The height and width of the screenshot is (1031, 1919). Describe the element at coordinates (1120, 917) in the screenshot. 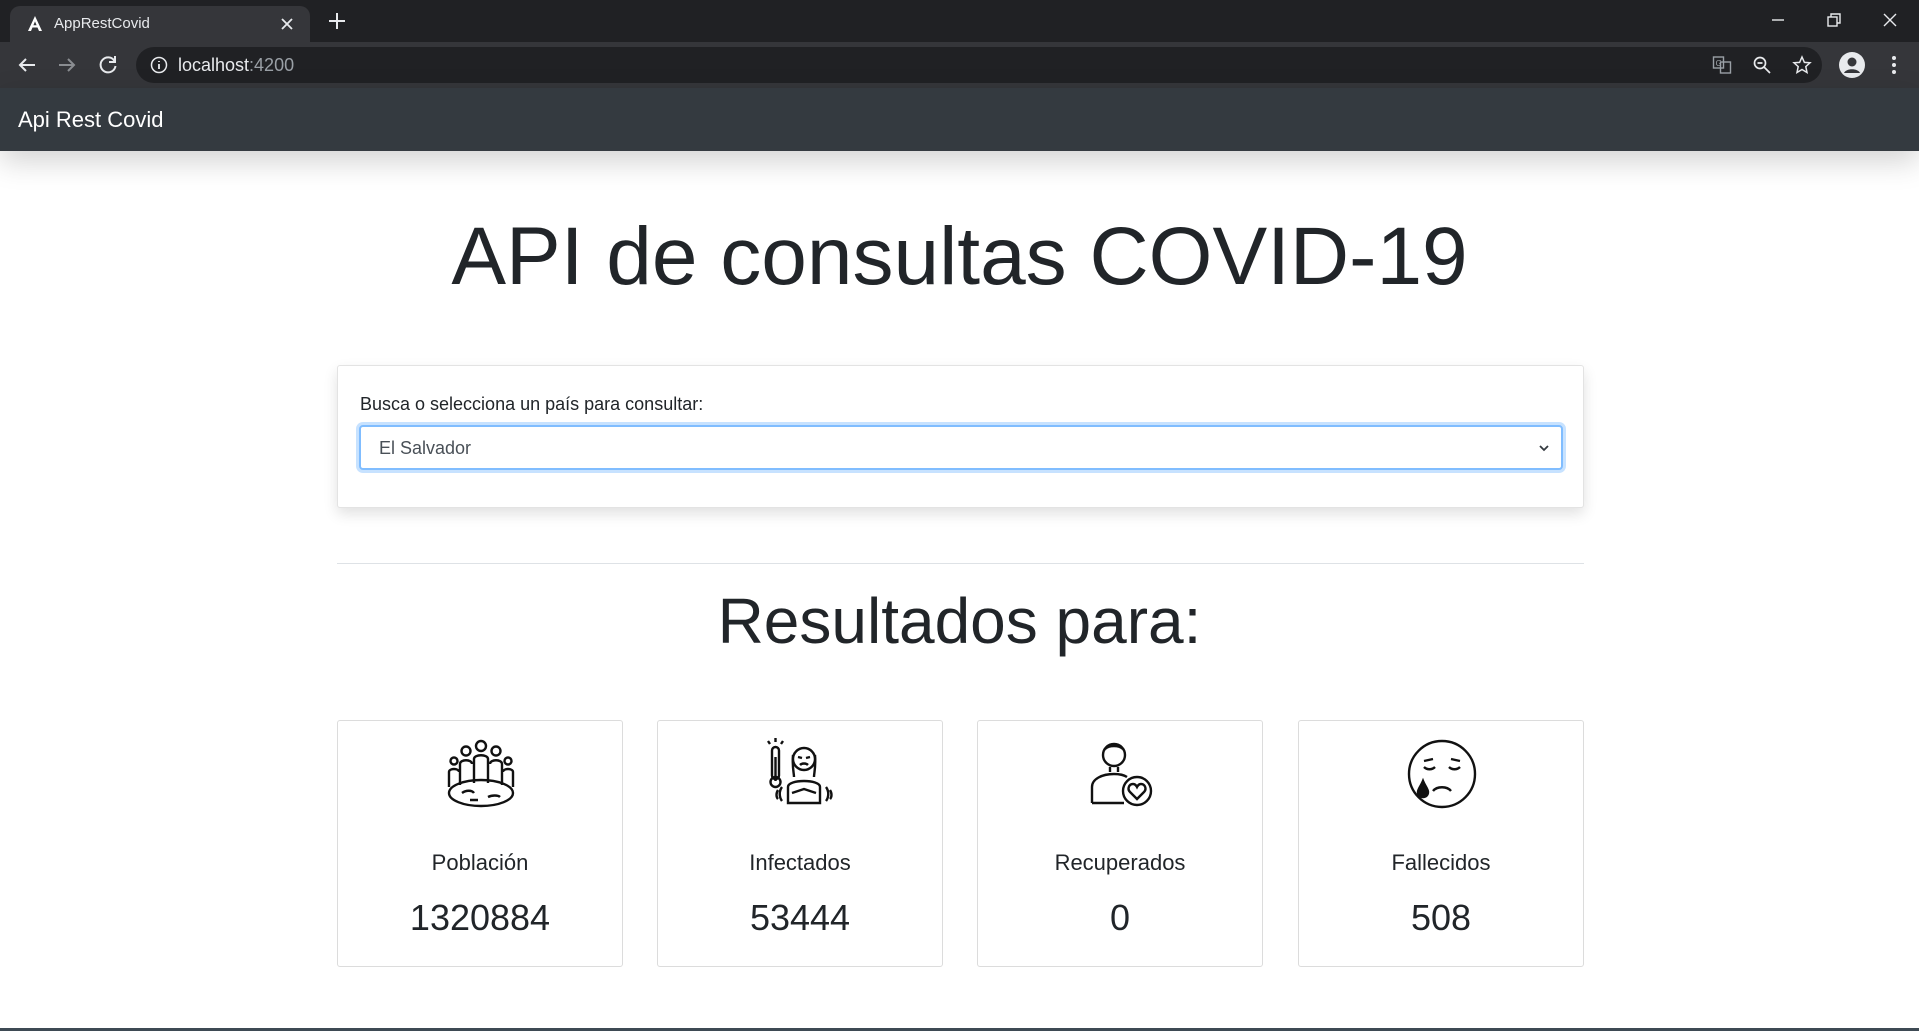

I see `stat-value: 0` at that location.